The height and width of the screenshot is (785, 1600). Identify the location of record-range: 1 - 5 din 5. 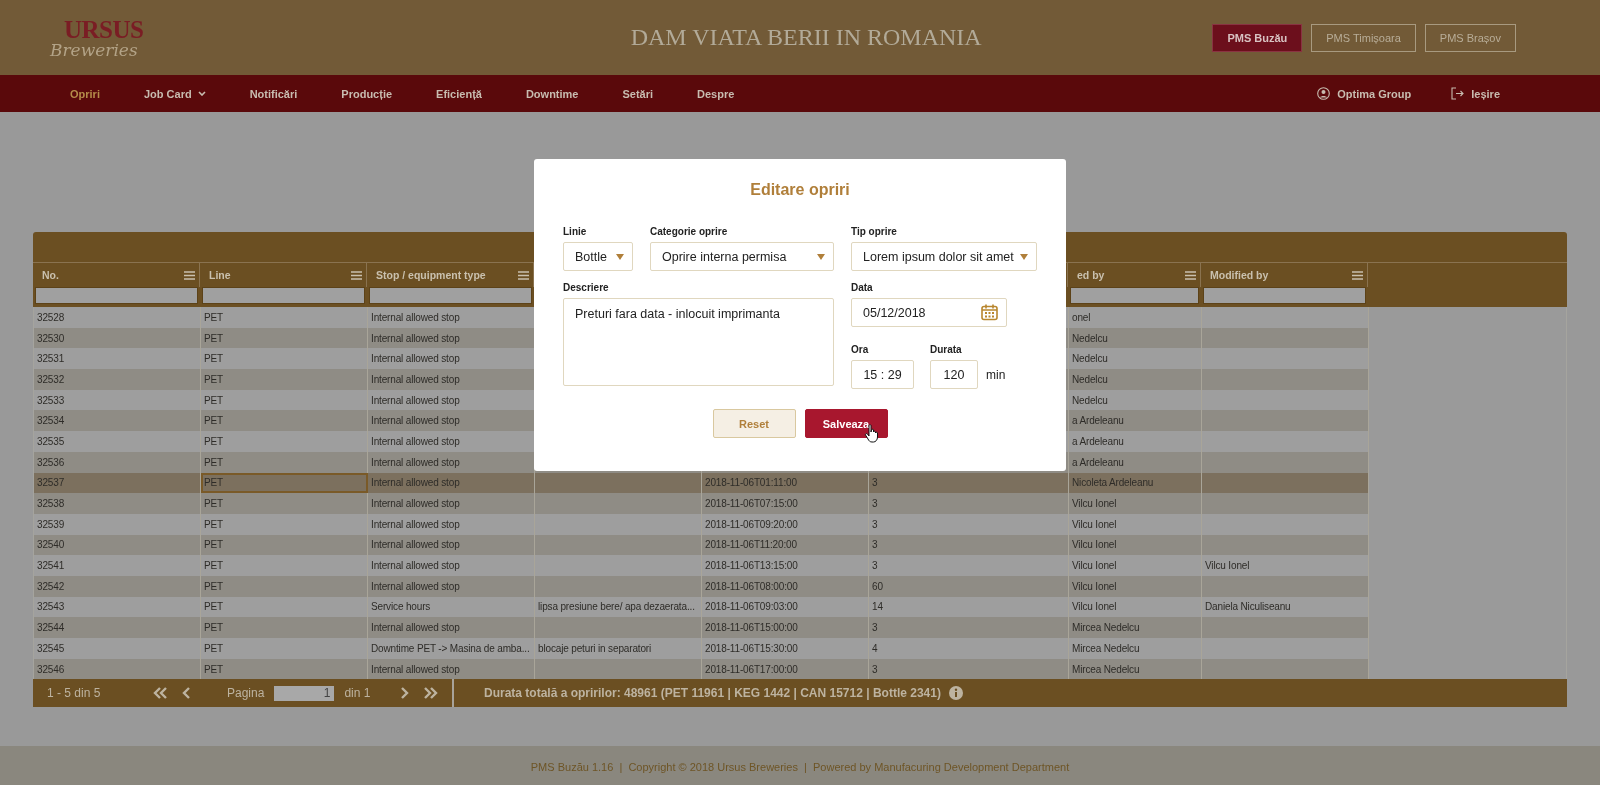
(74, 693).